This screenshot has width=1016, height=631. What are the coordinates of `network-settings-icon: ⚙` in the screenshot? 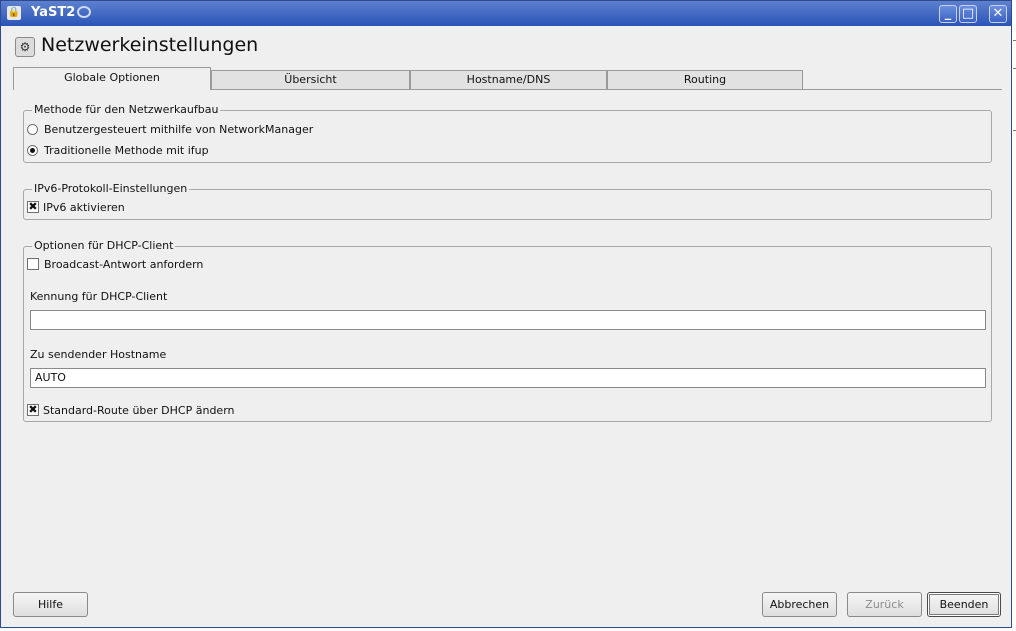 It's located at (25, 47).